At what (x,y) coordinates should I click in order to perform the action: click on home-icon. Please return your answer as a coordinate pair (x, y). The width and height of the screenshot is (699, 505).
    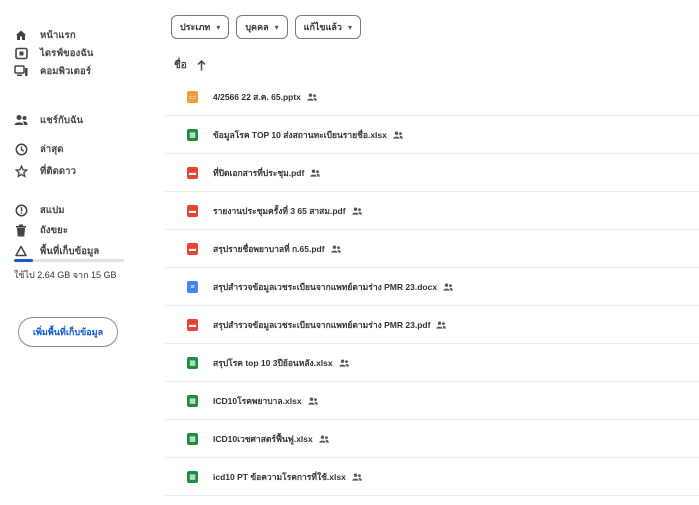
    Looking at the image, I should click on (21, 35).